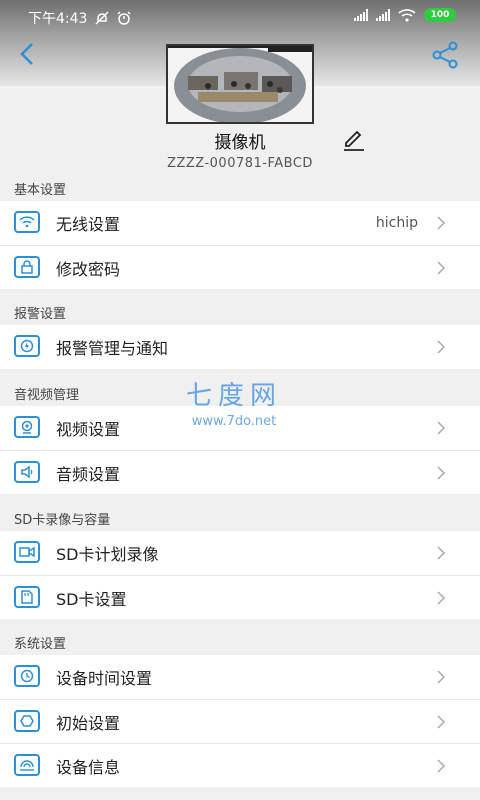 The height and width of the screenshot is (800, 480). I want to click on status-time: 下午4:43, so click(58, 19).